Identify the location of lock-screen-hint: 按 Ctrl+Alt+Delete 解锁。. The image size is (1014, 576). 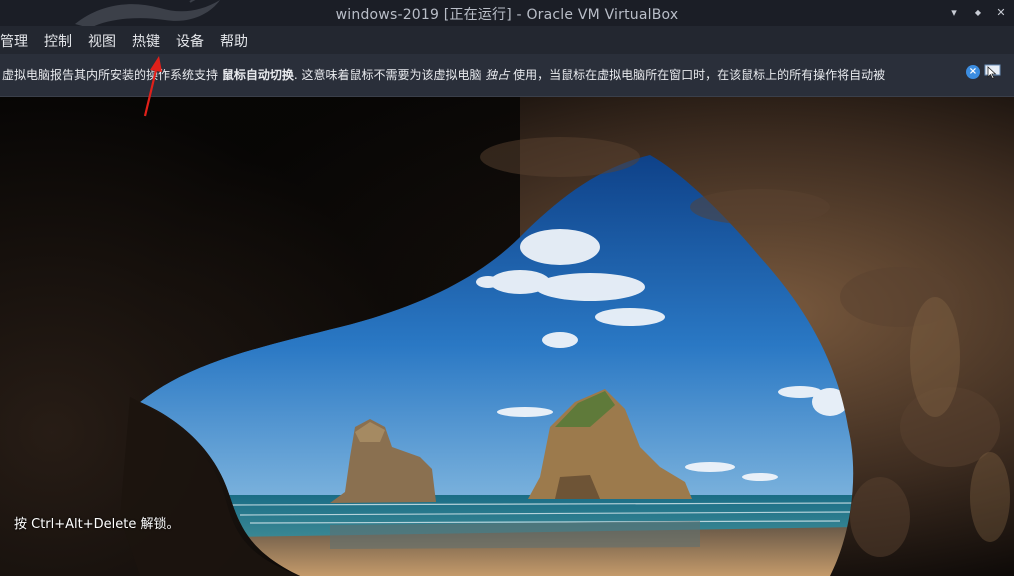
(97, 524).